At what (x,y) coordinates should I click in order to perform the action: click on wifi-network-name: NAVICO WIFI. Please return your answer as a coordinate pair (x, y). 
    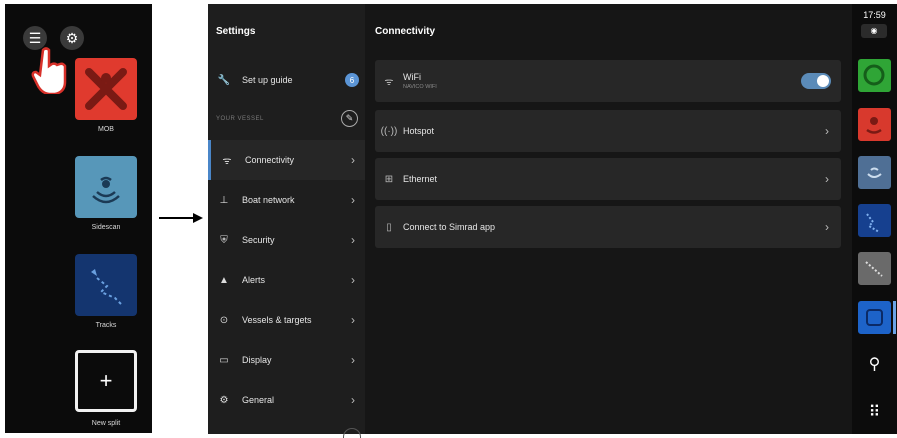
    Looking at the image, I should click on (420, 87).